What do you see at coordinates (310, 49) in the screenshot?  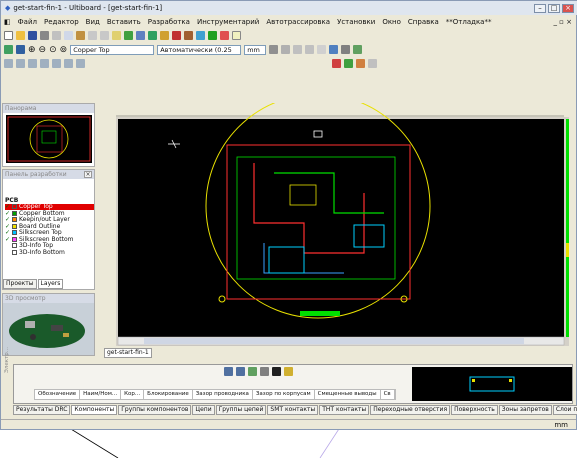 I see `arc-icon` at bounding box center [310, 49].